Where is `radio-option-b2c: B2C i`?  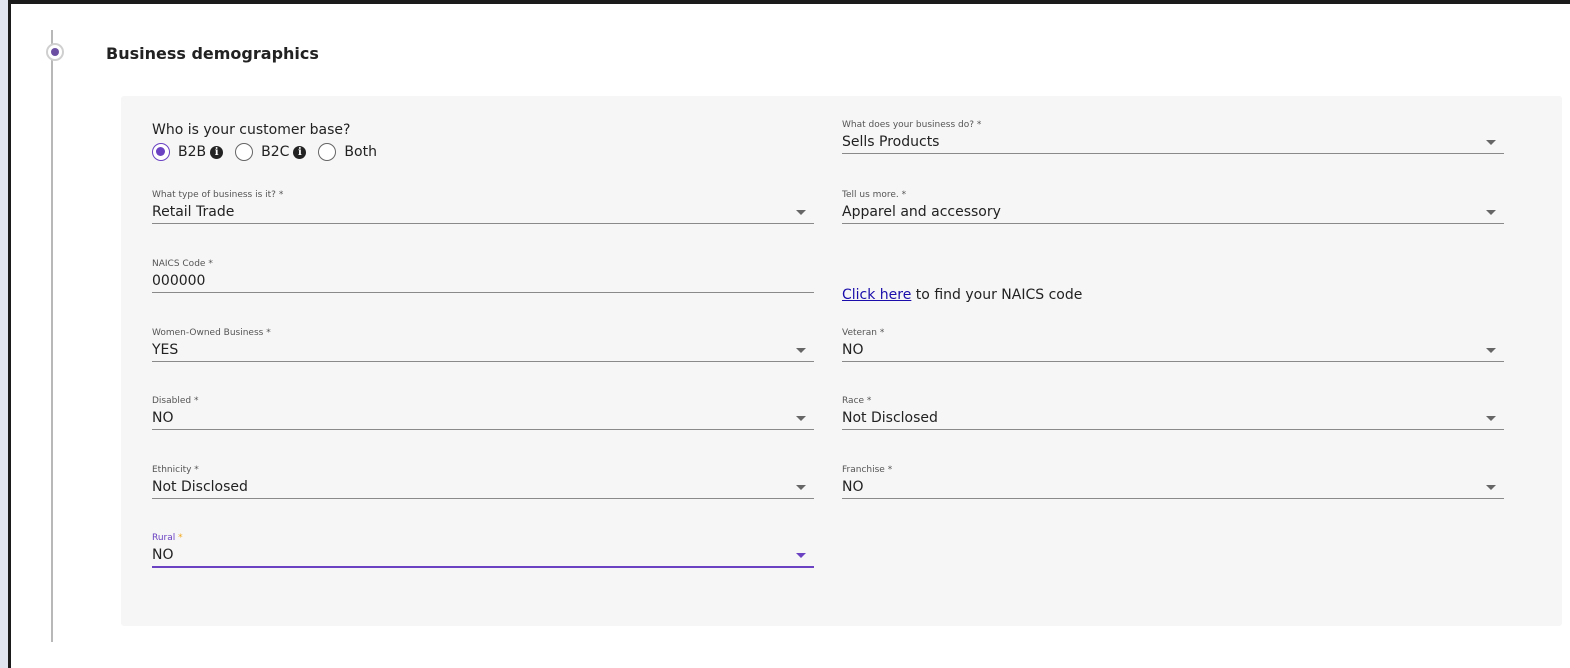
radio-option-b2c: B2C i is located at coordinates (271, 152).